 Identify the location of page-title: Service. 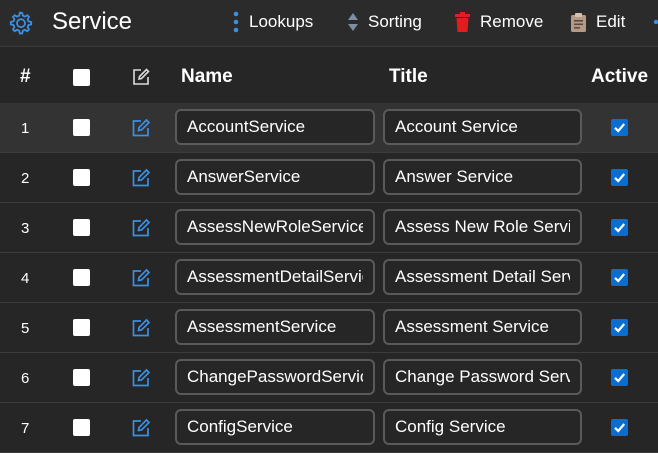
(92, 21).